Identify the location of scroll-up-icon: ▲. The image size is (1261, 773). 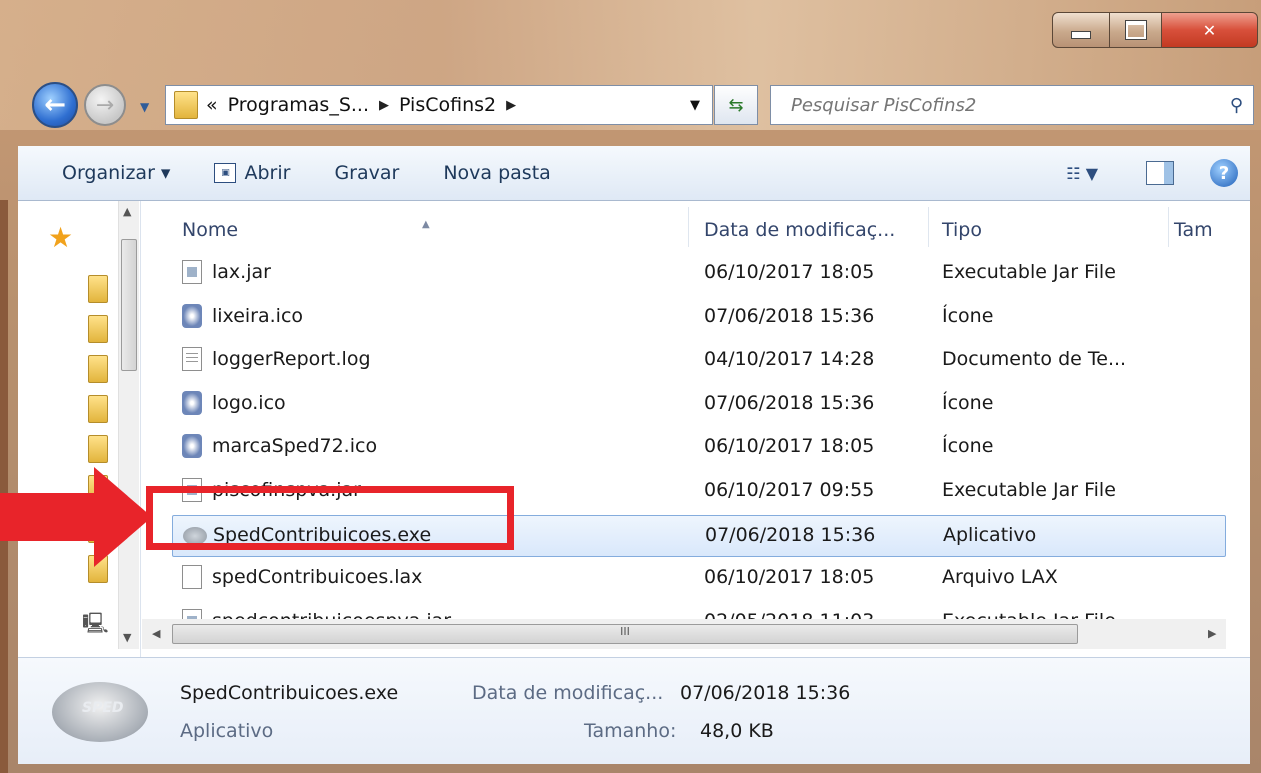
(127, 211).